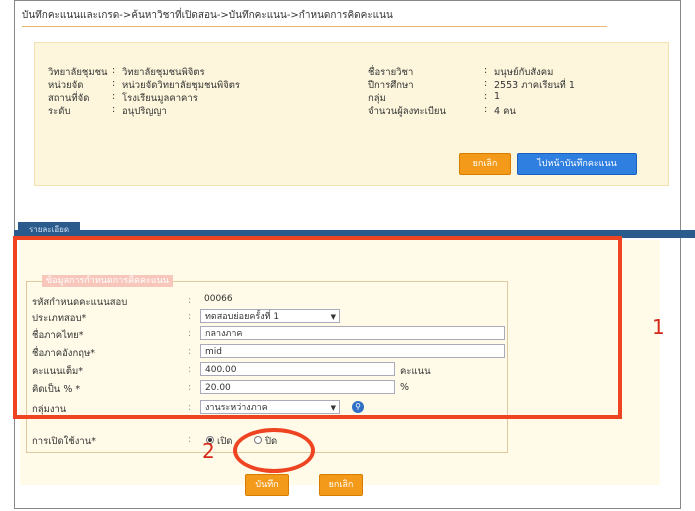  Describe the element at coordinates (485, 164) in the screenshot. I see `cancel-top-button: ยกเลิก` at that location.